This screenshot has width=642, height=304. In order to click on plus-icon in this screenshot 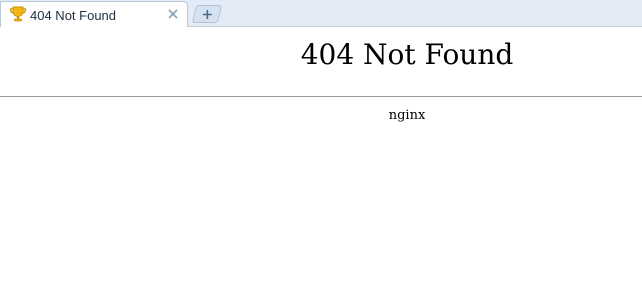, I will do `click(207, 14)`.